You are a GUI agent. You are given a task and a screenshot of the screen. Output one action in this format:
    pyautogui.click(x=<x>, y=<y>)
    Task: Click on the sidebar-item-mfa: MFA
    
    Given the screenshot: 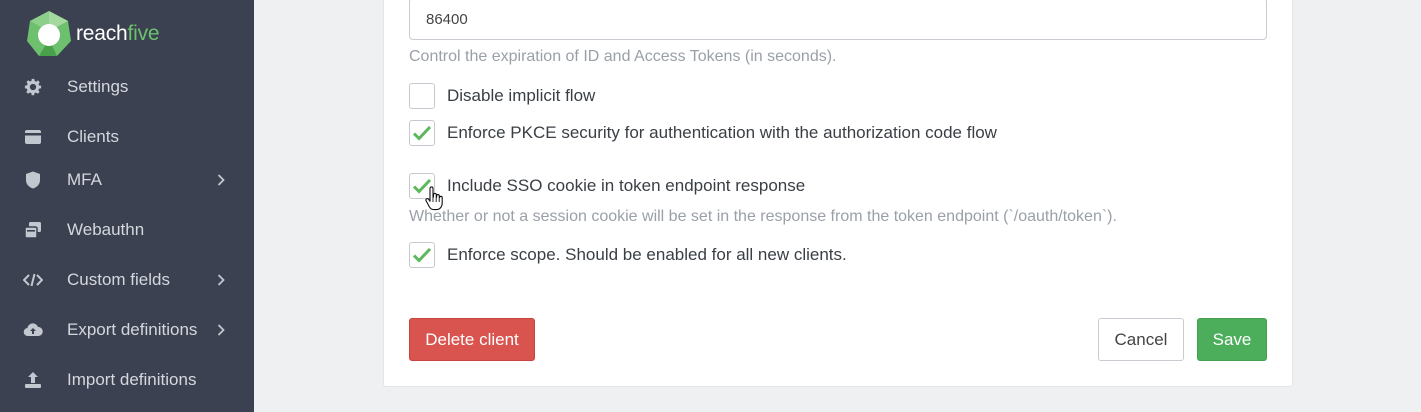 What is the action you would take?
    pyautogui.click(x=127, y=180)
    